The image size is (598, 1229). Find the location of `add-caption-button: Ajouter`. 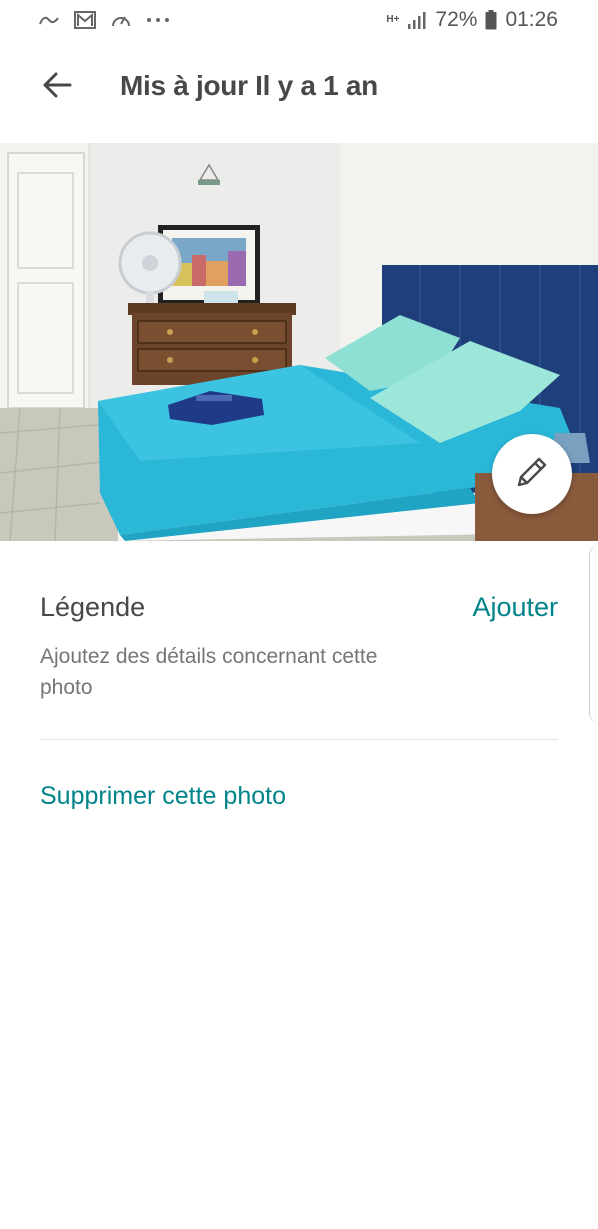

add-caption-button: Ajouter is located at coordinates (515, 607).